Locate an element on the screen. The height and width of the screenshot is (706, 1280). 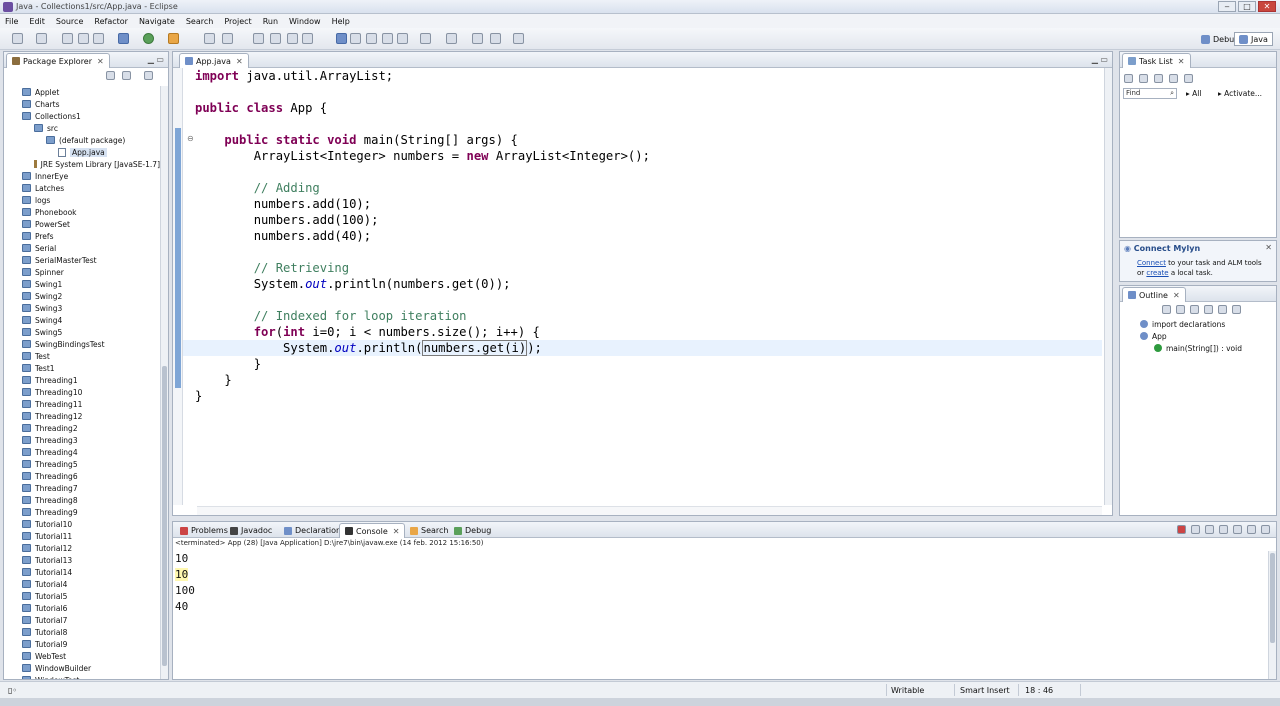
clear-console-icon is located at coordinates (1209, 529).